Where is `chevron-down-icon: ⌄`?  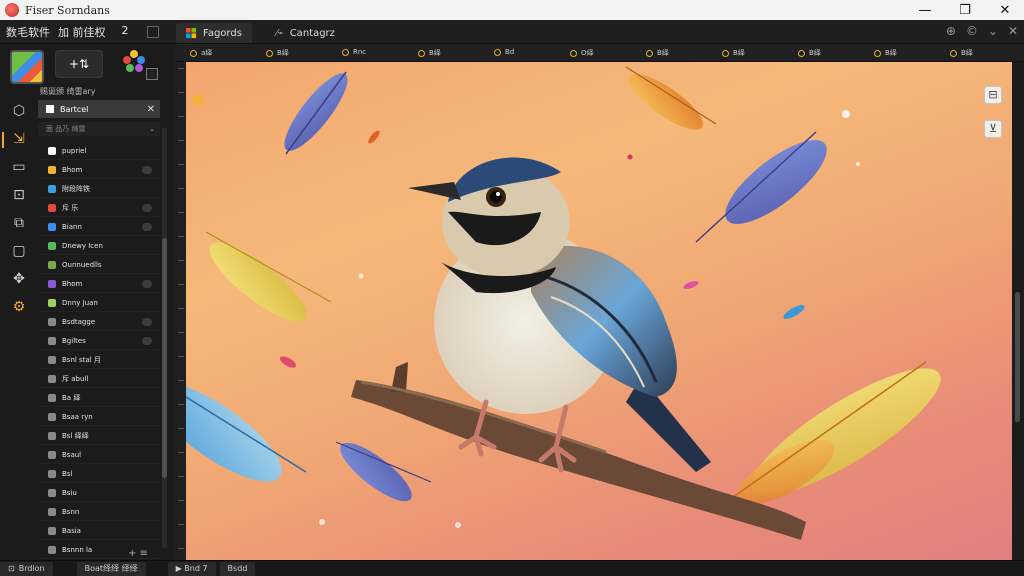
chevron-down-icon: ⌄ is located at coordinates (993, 31).